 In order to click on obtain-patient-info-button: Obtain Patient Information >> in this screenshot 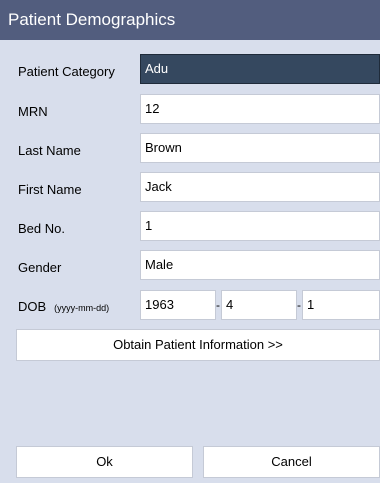, I will do `click(198, 345)`.